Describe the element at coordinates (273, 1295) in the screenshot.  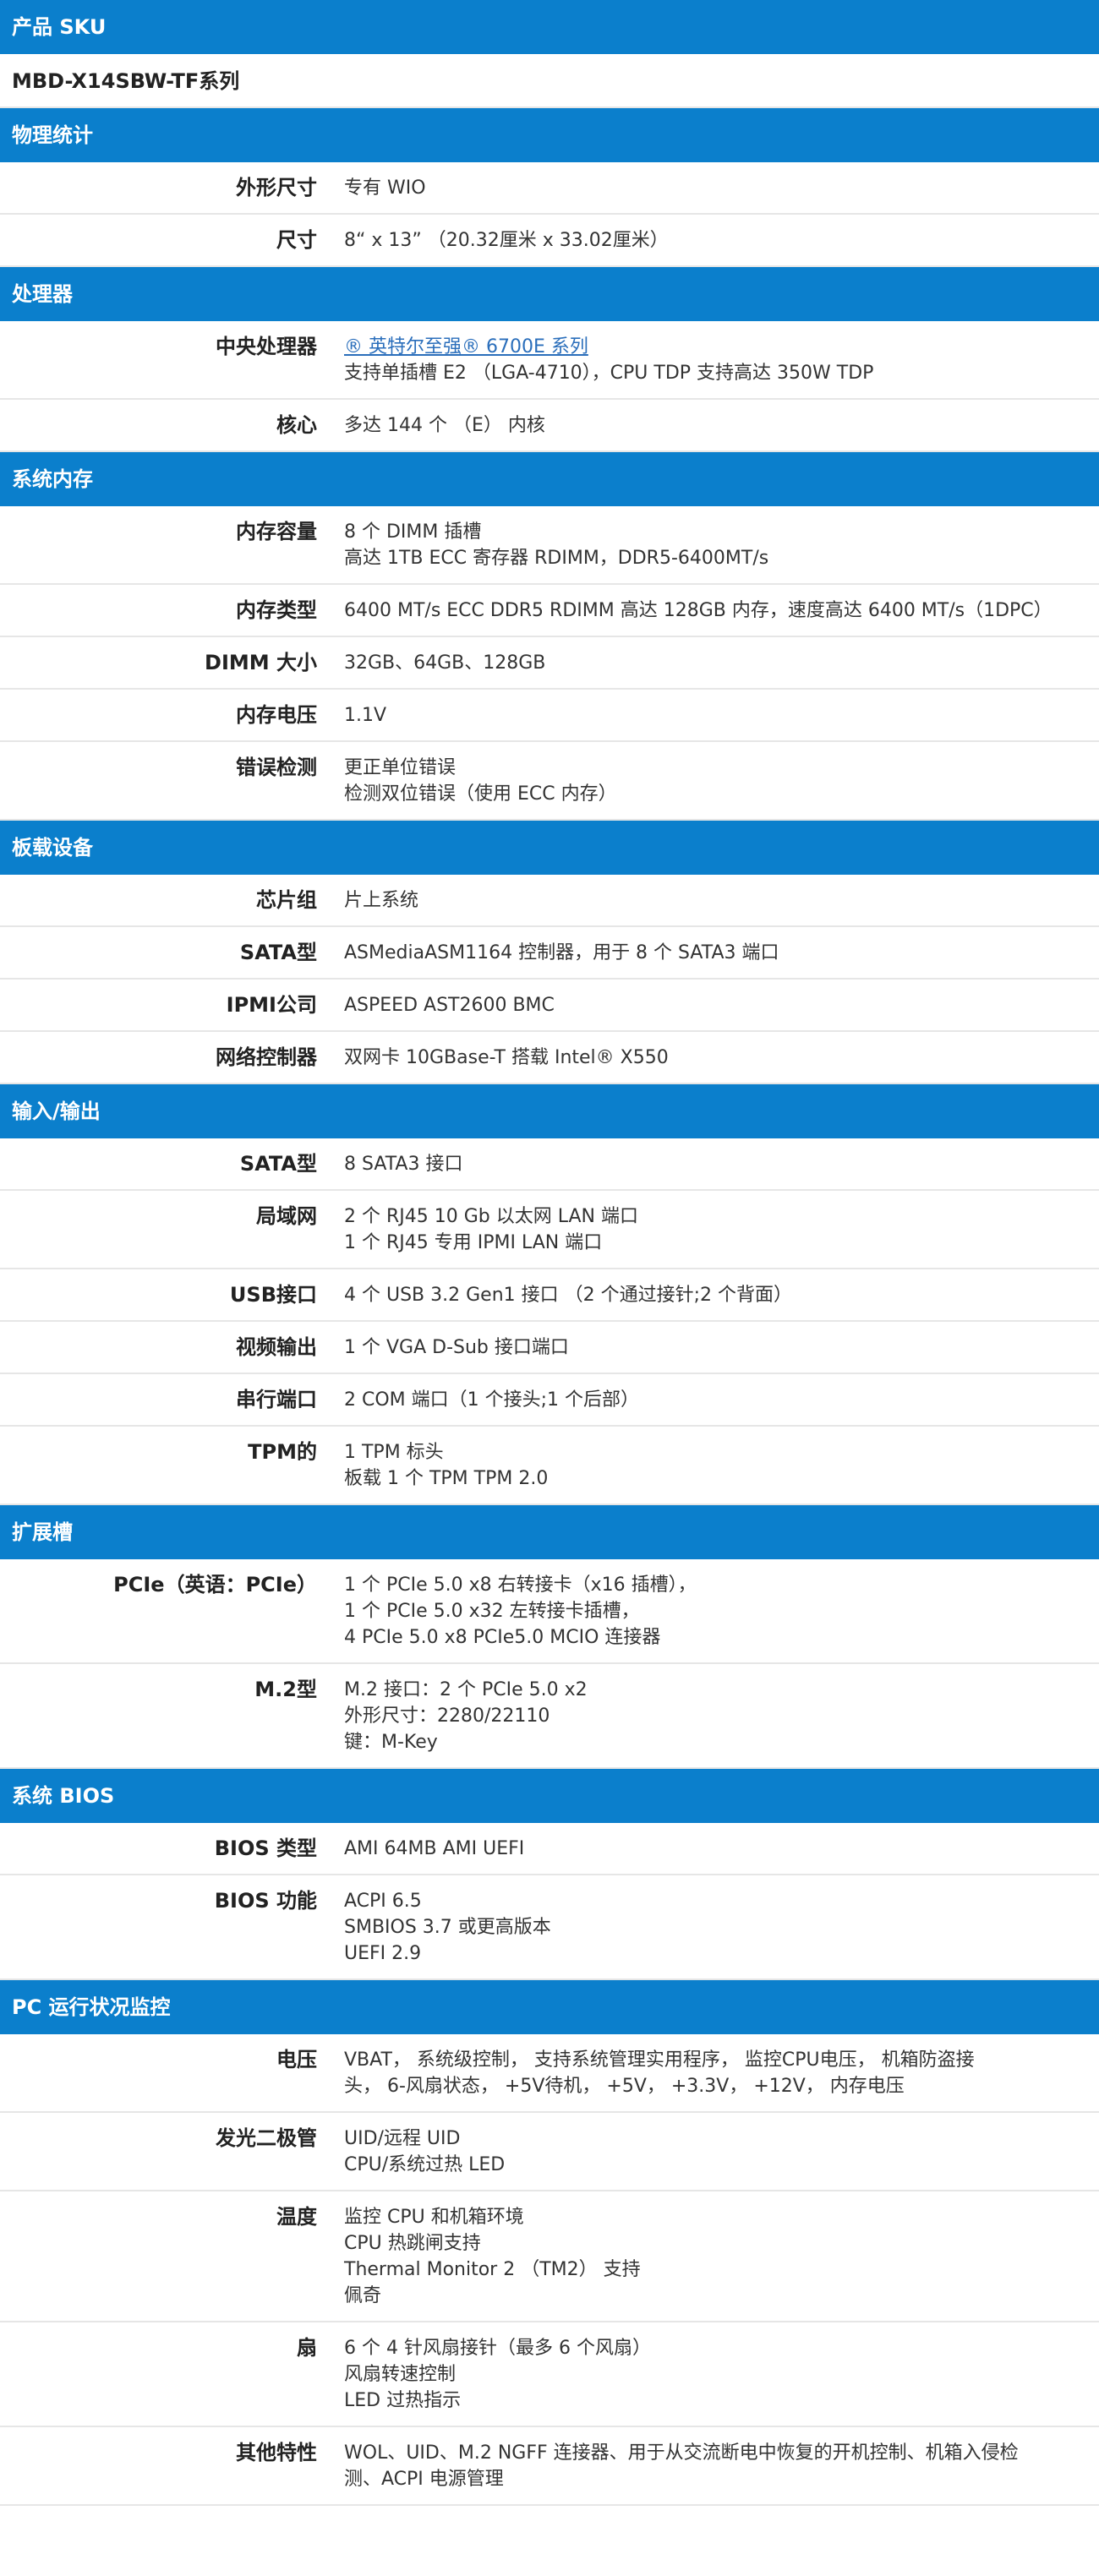
I see `spec-label: USB接口` at that location.